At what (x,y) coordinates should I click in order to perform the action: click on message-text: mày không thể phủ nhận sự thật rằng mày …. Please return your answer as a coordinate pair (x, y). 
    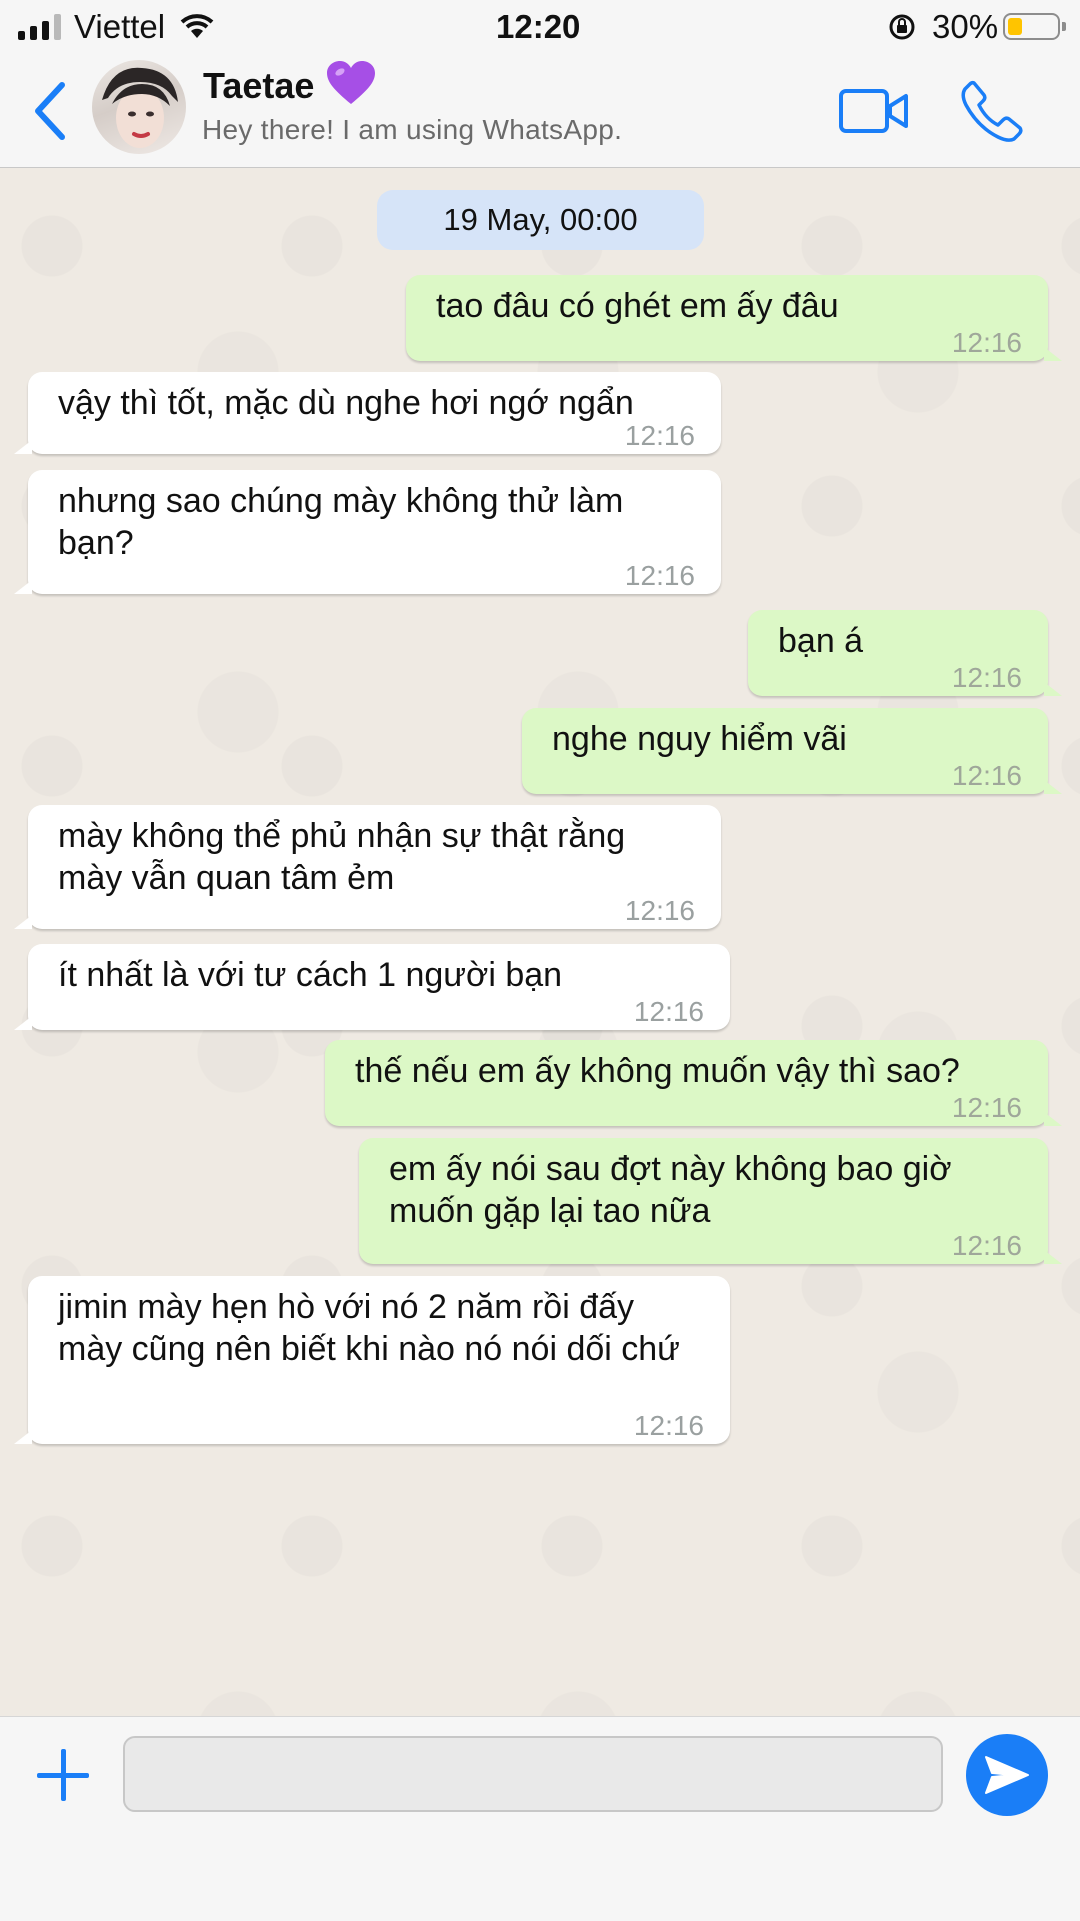
    Looking at the image, I should click on (342, 857).